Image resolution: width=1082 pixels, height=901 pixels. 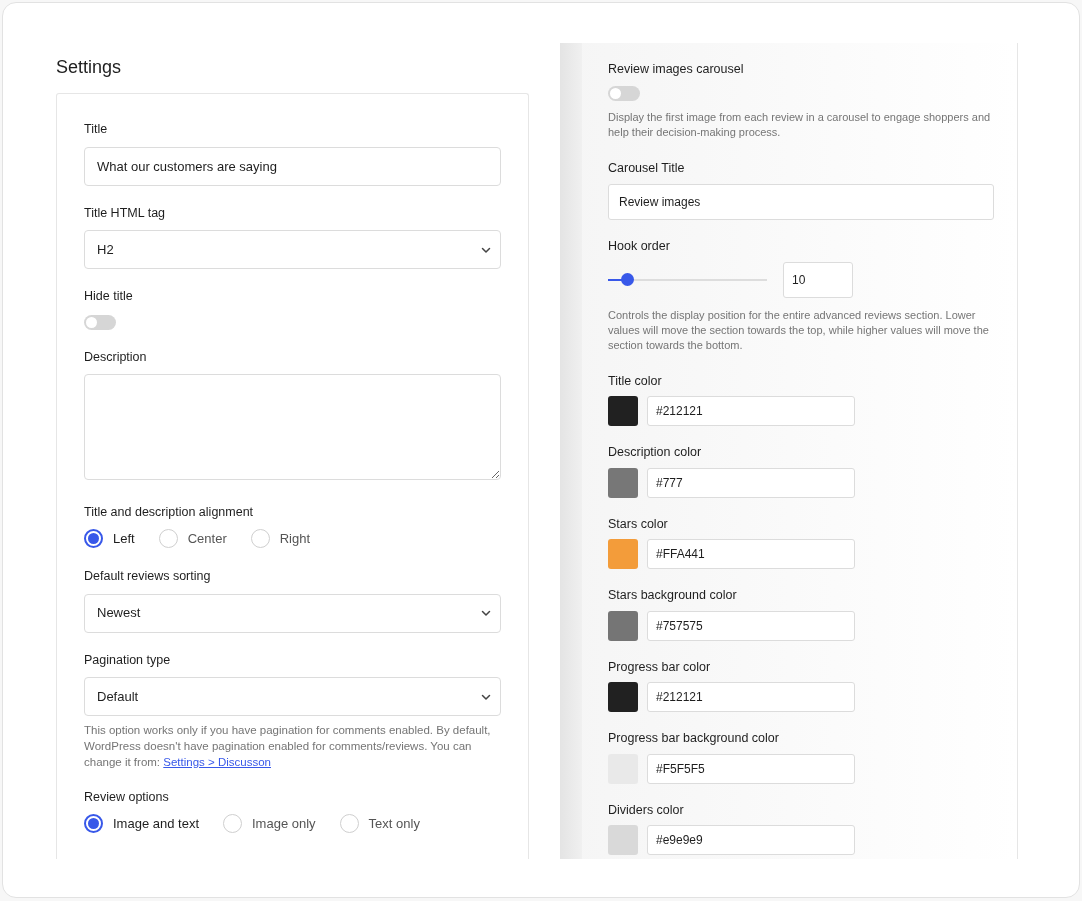 I want to click on radio-label: Image and text, so click(x=156, y=823).